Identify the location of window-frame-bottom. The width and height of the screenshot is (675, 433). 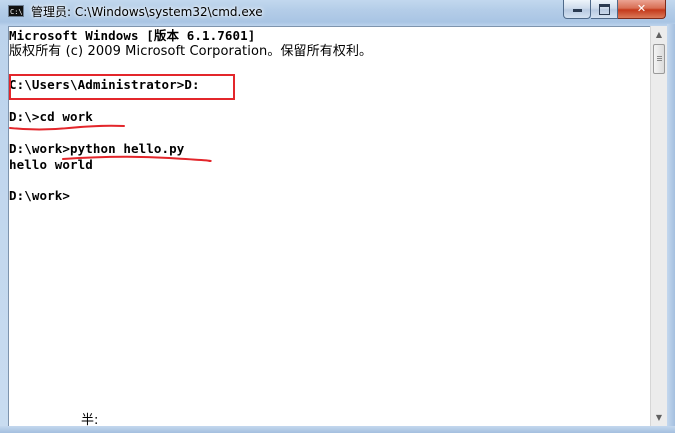
(337, 429).